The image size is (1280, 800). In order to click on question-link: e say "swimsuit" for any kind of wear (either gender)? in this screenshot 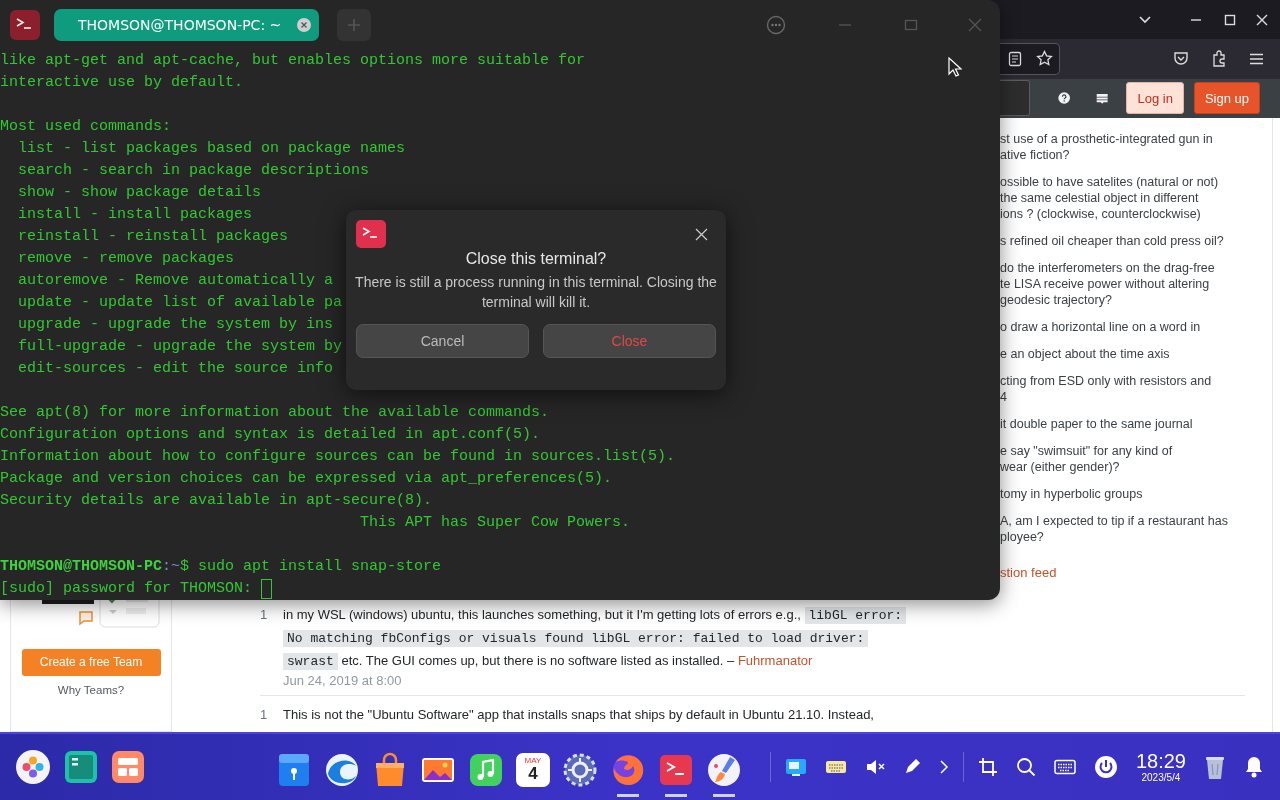, I will do `click(1086, 459)`.